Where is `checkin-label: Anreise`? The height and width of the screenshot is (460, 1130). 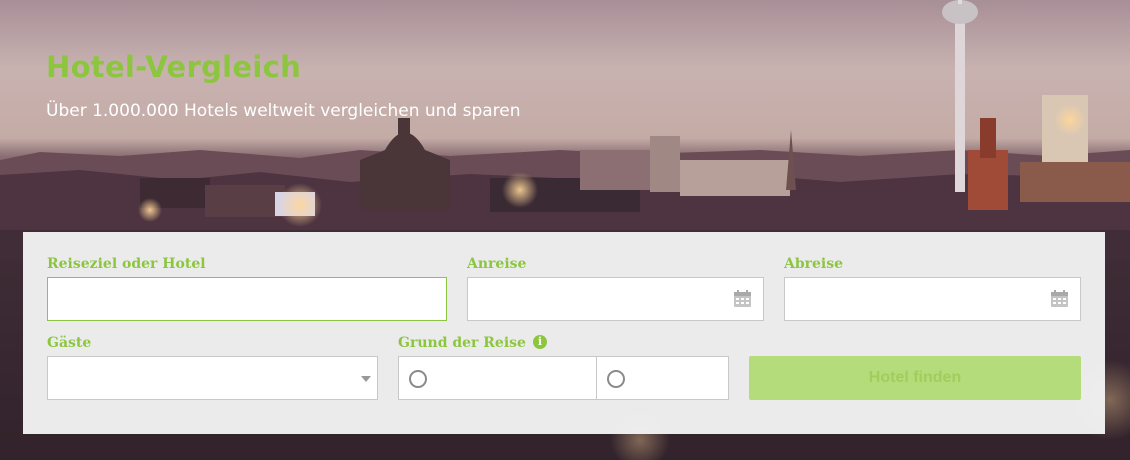 checkin-label: Anreise is located at coordinates (497, 264).